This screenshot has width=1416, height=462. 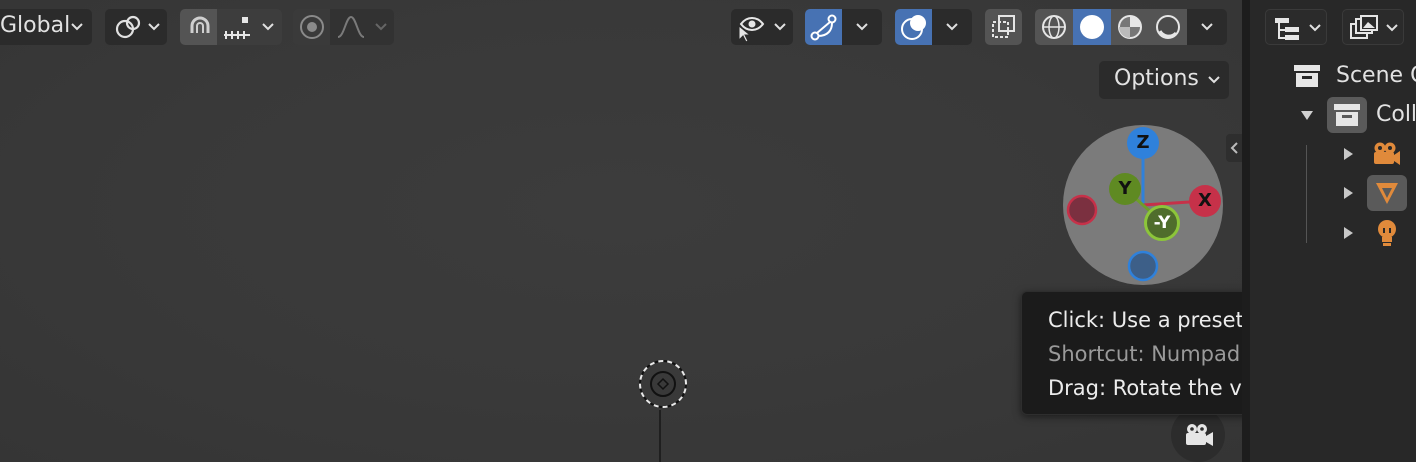 I want to click on outliner-display-mode-dropdown, so click(x=1296, y=27).